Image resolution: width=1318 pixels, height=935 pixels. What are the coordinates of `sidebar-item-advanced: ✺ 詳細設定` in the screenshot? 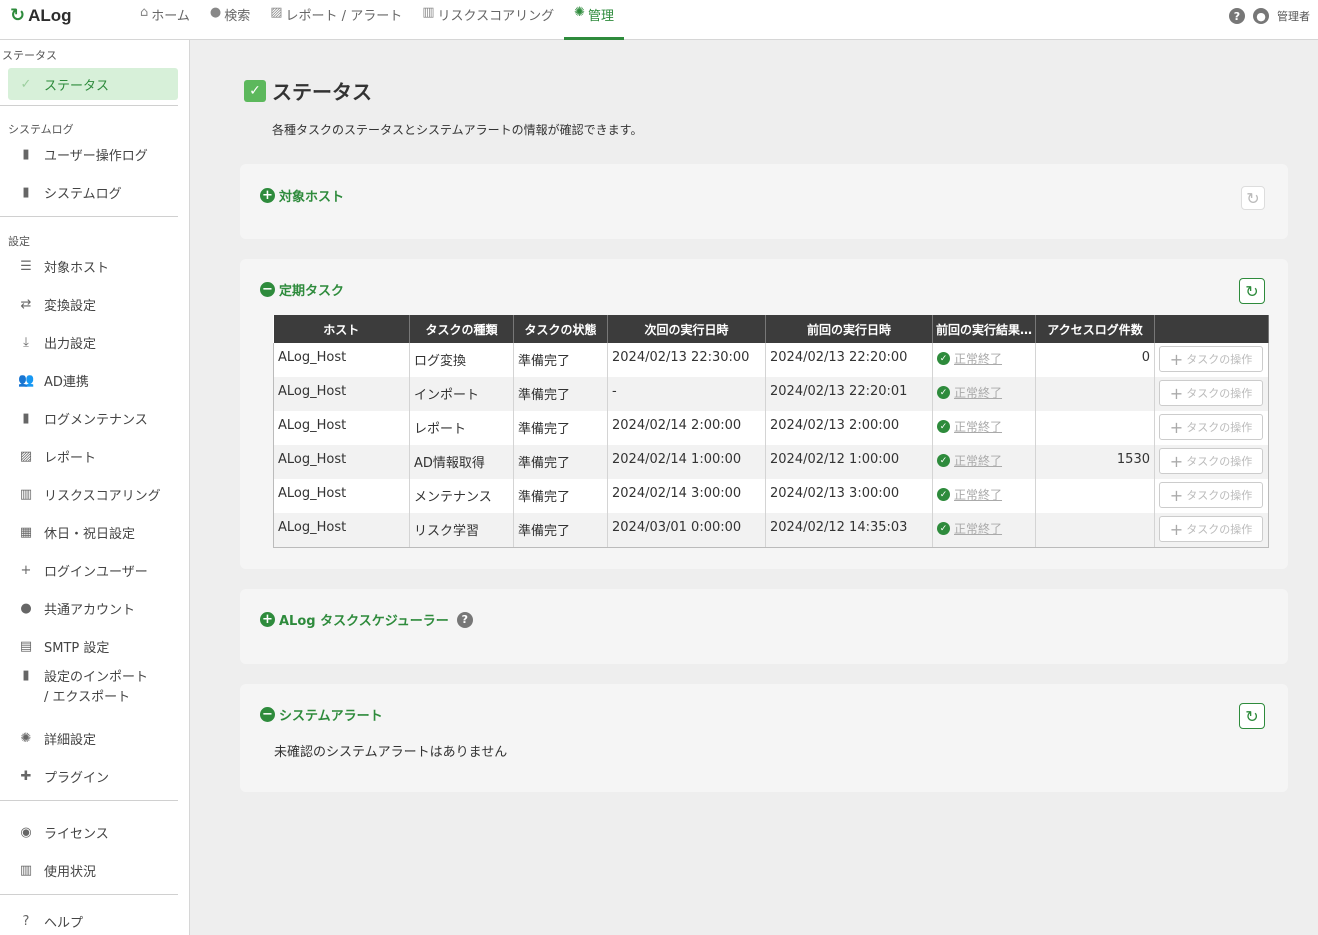 It's located at (93, 738).